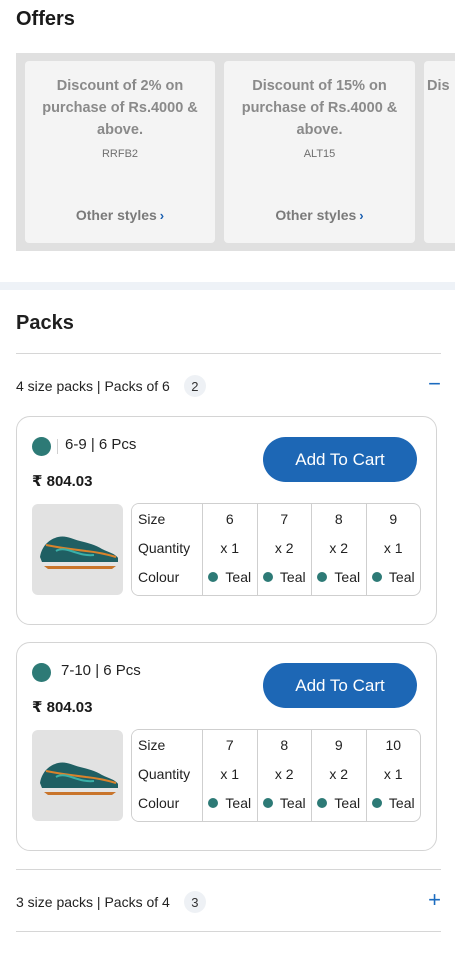  I want to click on size-column: 10 x 1 Teal, so click(394, 775).